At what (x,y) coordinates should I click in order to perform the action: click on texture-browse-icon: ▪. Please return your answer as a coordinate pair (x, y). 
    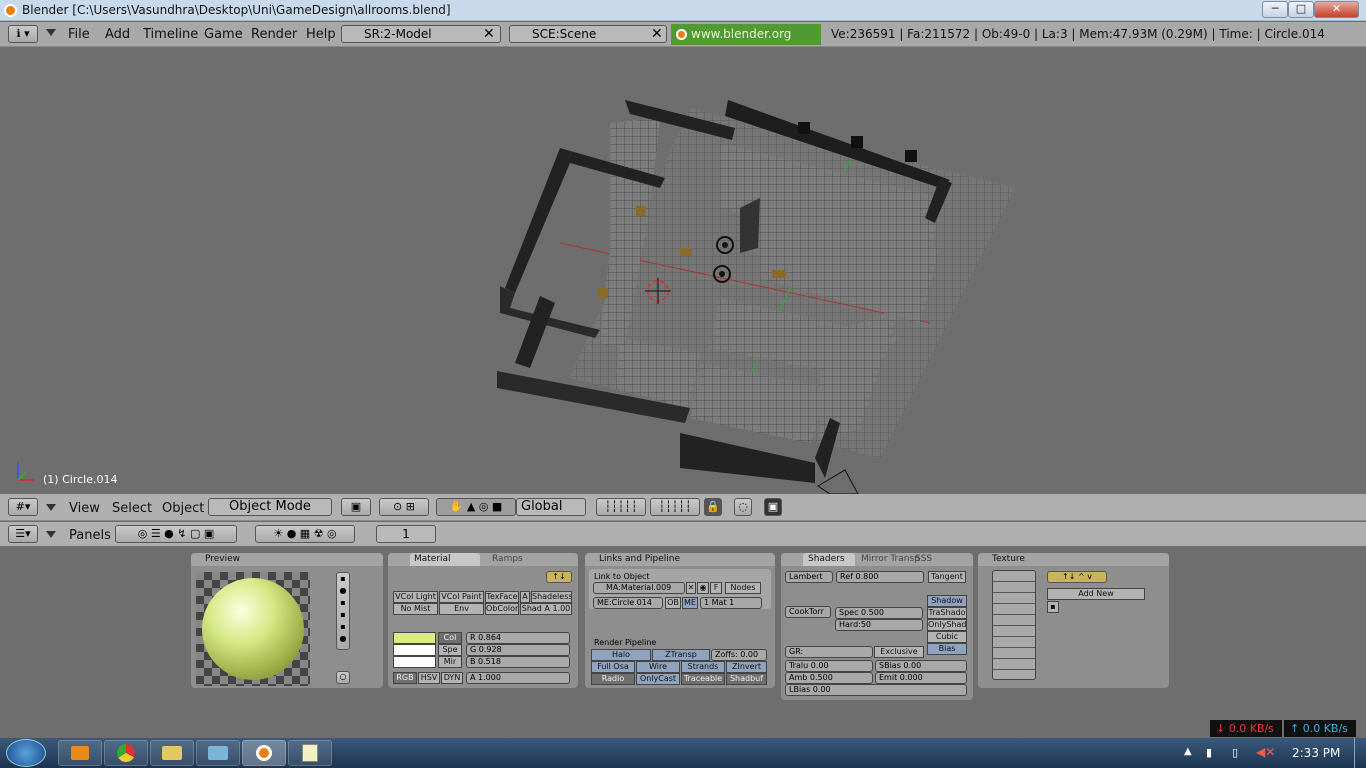
    Looking at the image, I should click on (1053, 607).